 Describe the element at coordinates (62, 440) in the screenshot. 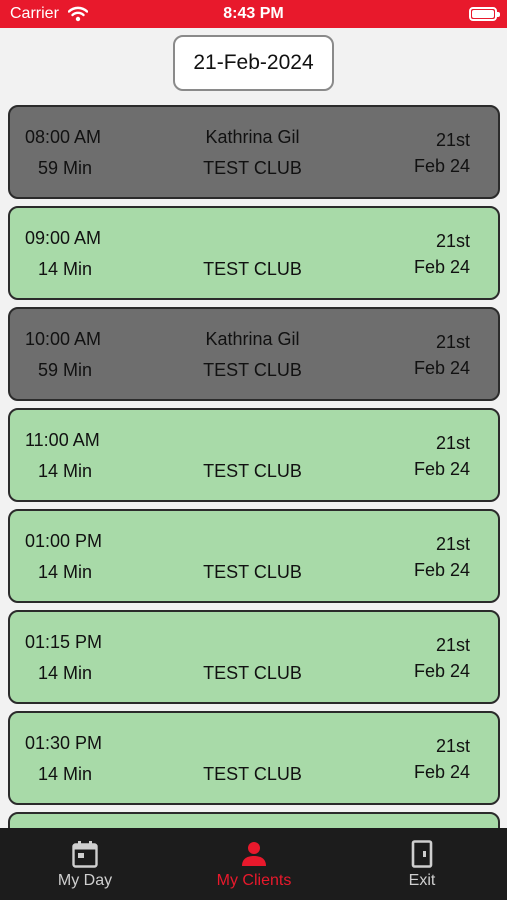

I see `appointment-time: 11:00 AM` at that location.